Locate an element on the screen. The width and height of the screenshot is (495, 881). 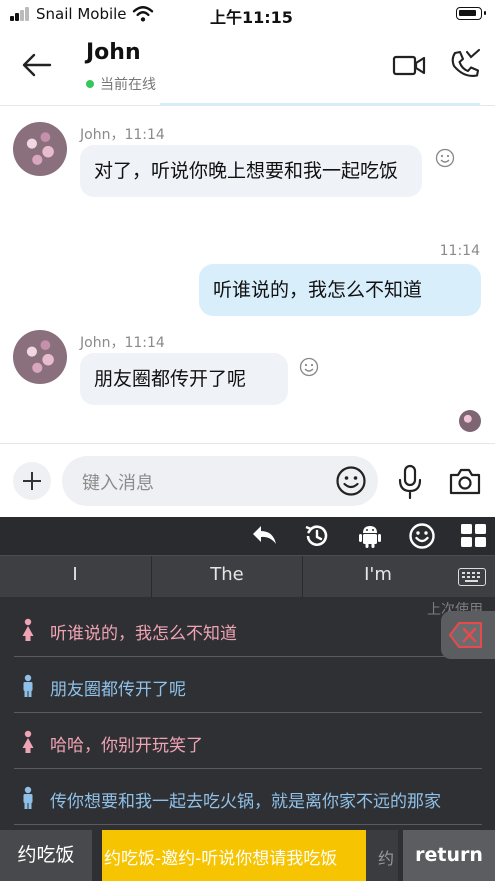
back-arrow-icon is located at coordinates (37, 65).